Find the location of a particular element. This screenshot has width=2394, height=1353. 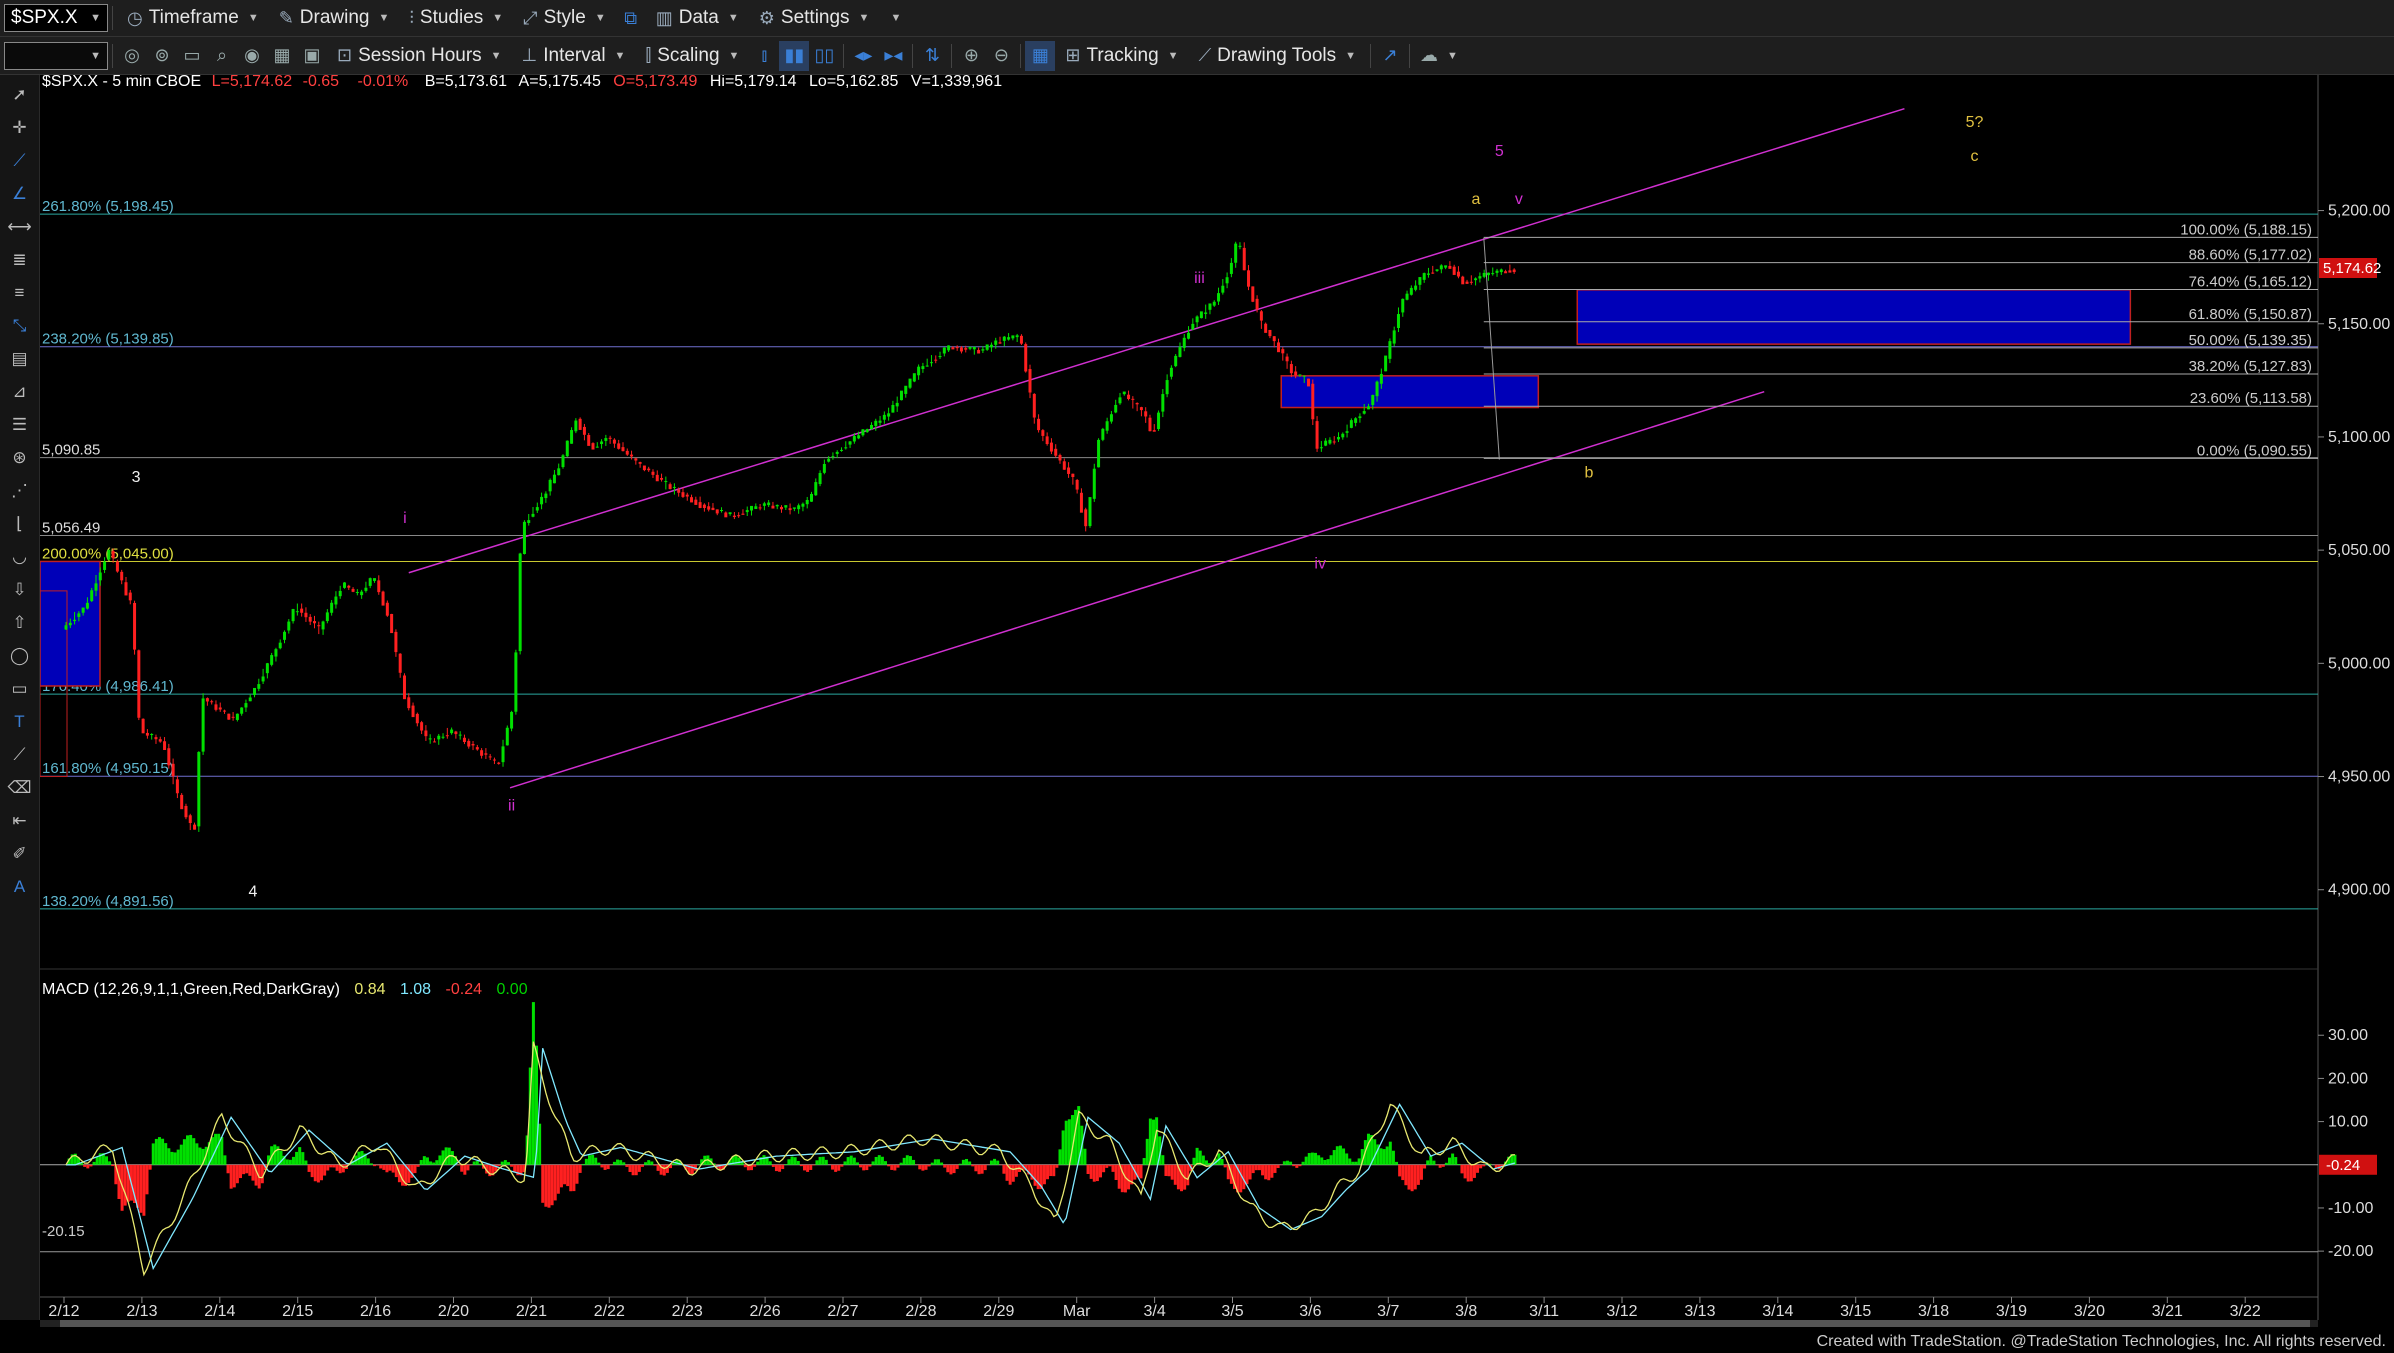

macd-tick-label: 10.00 is located at coordinates (2348, 1122).